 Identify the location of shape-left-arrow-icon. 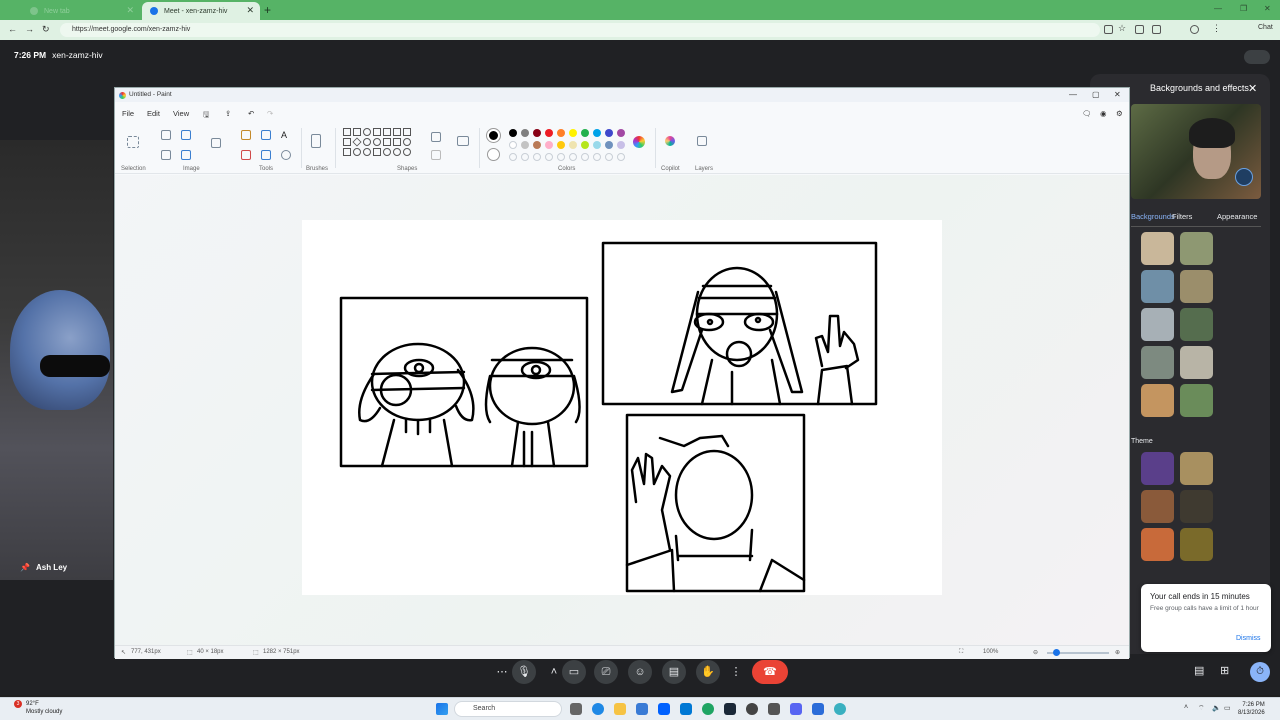
(397, 142).